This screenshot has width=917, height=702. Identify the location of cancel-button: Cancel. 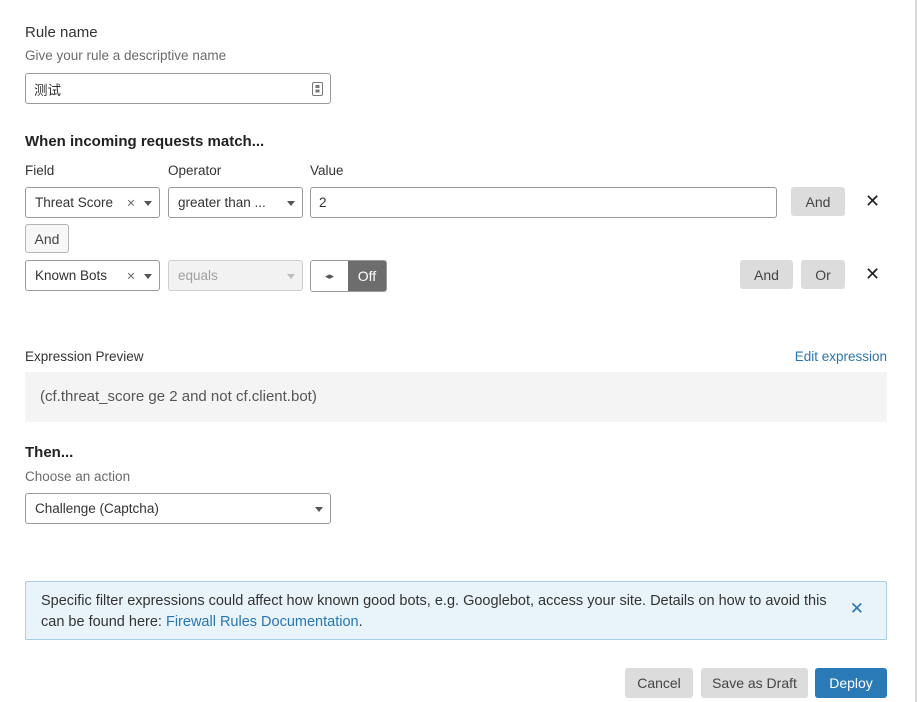
(659, 683).